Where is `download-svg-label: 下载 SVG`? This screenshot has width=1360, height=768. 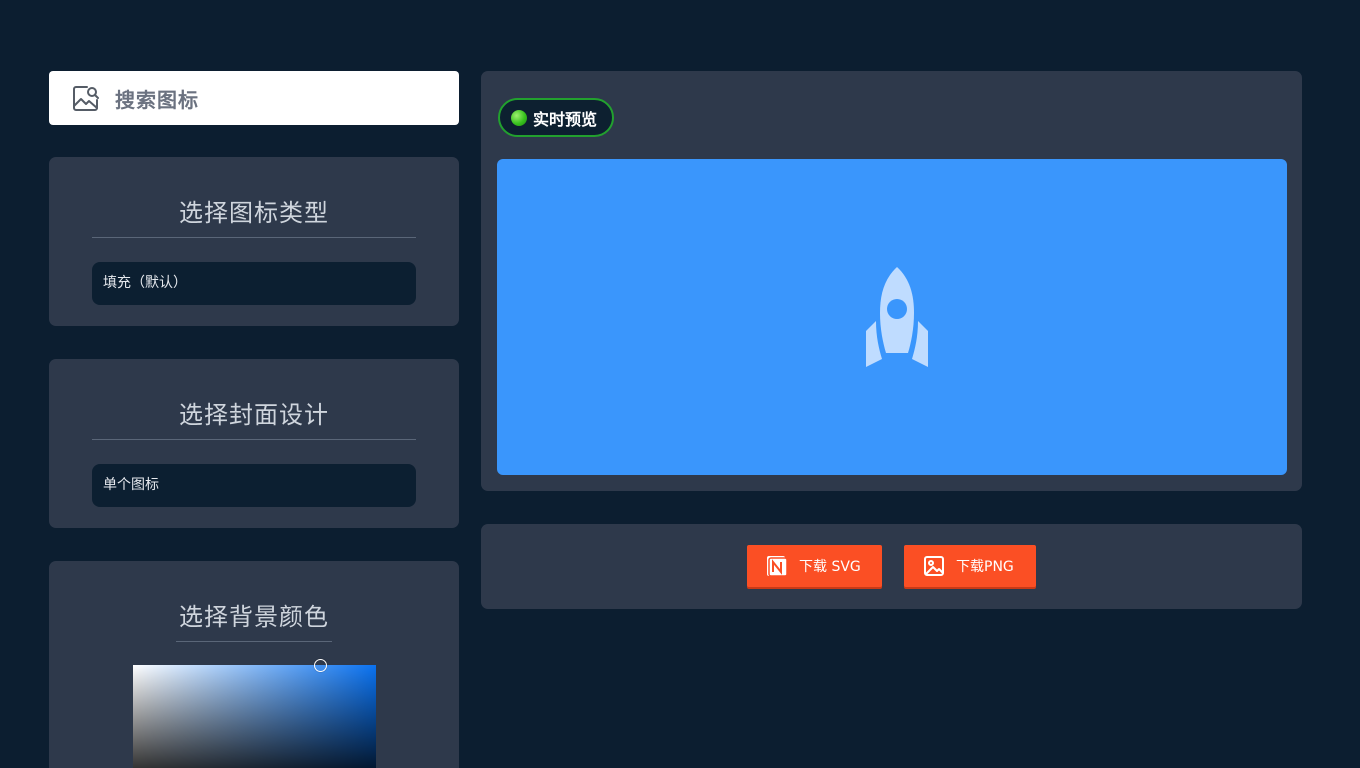
download-svg-label: 下载 SVG is located at coordinates (830, 567).